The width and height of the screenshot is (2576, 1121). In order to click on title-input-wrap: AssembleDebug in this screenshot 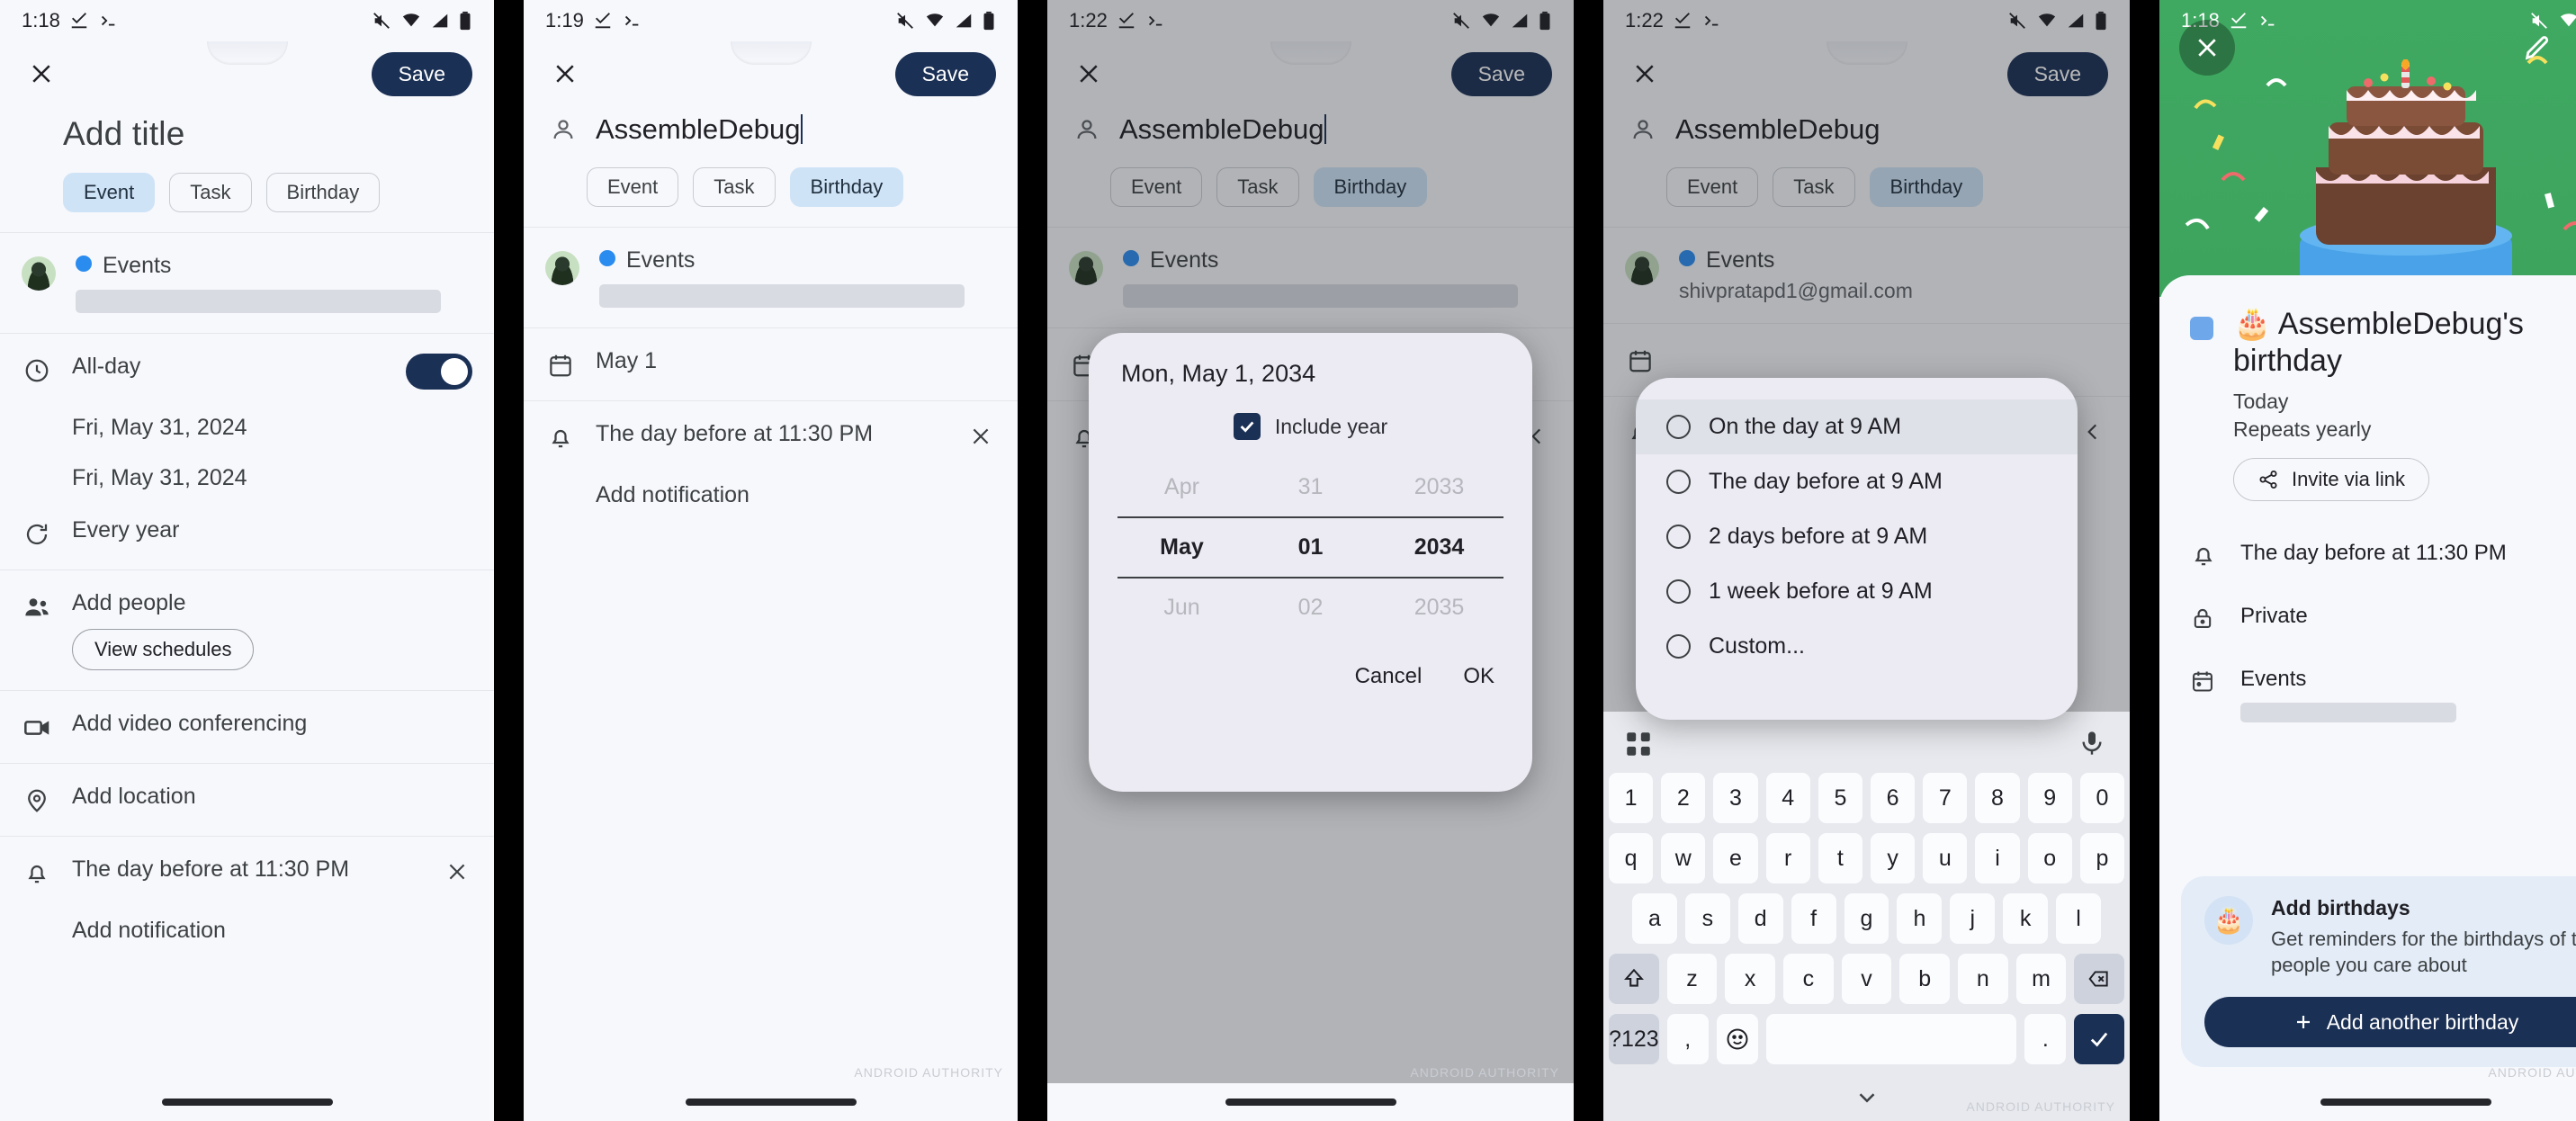, I will do `click(699, 129)`.